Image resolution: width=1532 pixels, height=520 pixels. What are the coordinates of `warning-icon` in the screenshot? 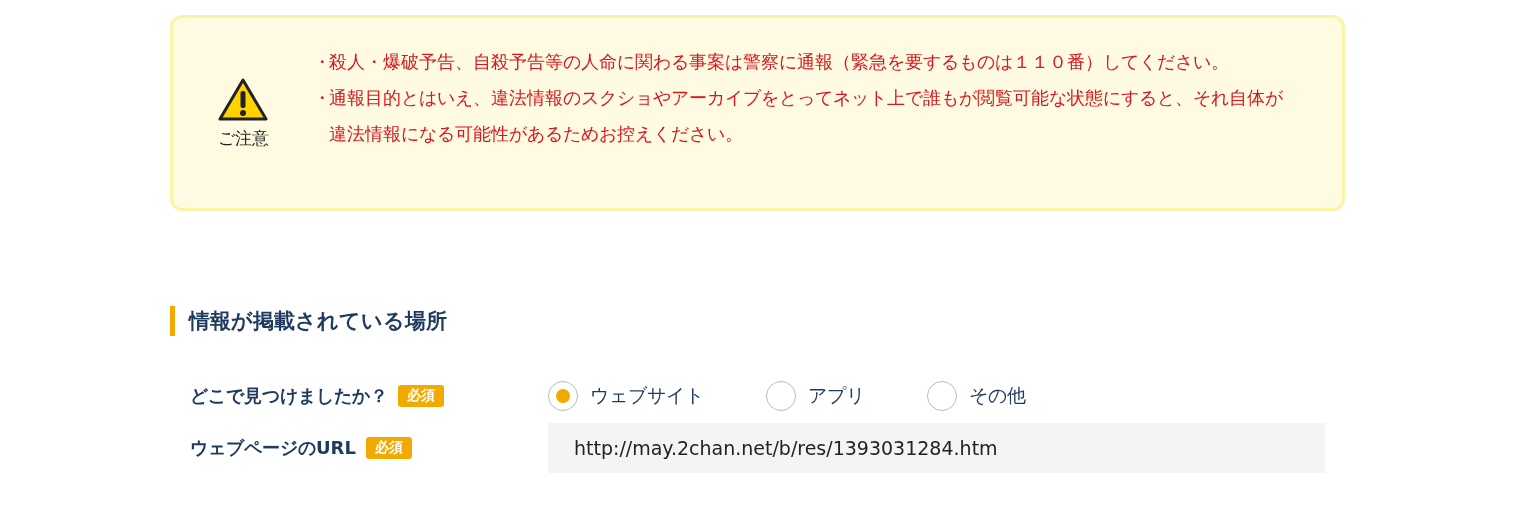 It's located at (243, 99).